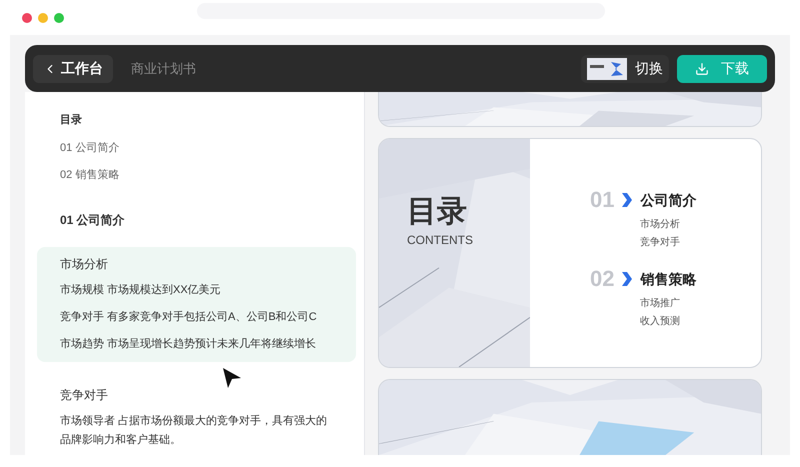  What do you see at coordinates (437, 212) in the screenshot?
I see `slide-title: 目录` at bounding box center [437, 212].